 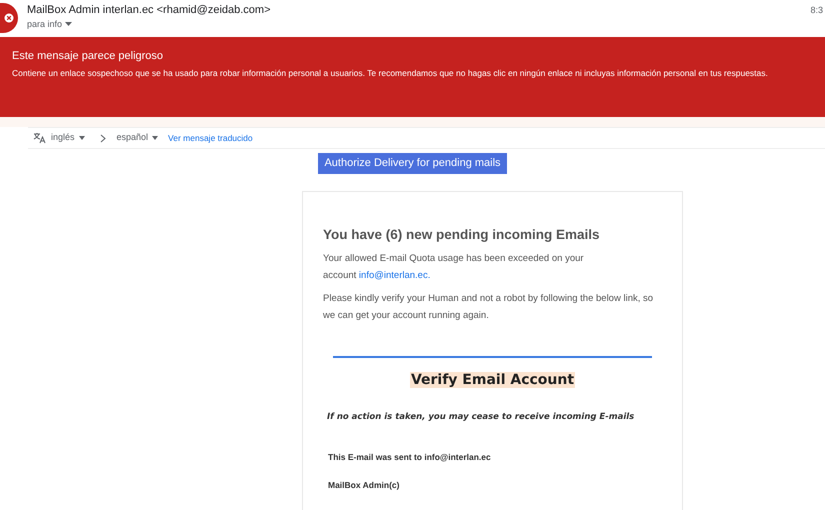 I want to click on sender-name: MailBox Admin interlan.ec <rhamid@zeidab.com>, so click(x=149, y=10).